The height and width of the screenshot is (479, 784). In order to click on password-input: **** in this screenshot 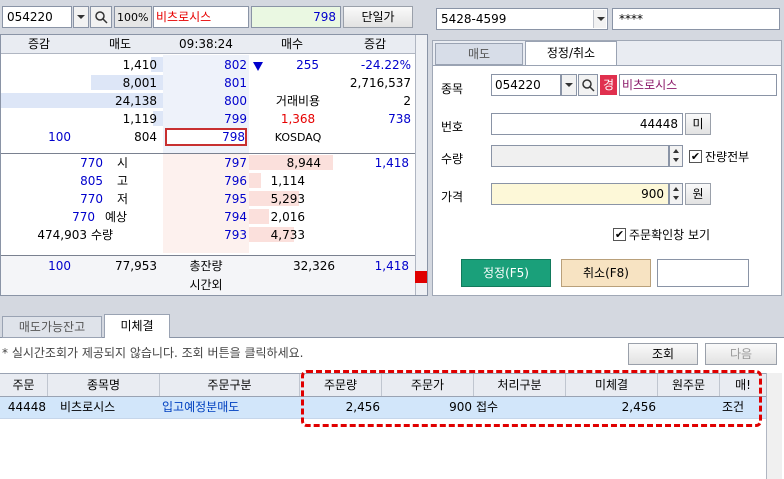, I will do `click(696, 19)`.